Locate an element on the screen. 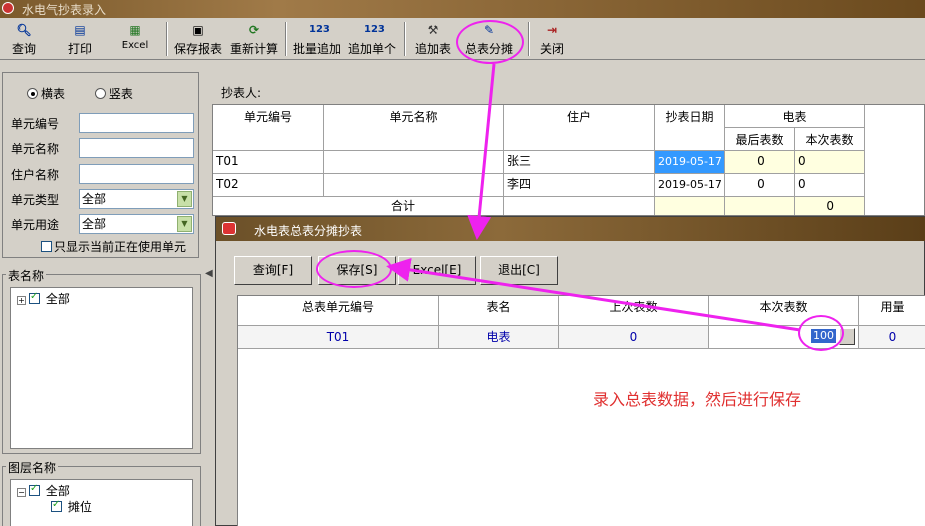 This screenshot has height=526, width=925. col-master-unit-no: 总表单元编号 is located at coordinates (338, 311).